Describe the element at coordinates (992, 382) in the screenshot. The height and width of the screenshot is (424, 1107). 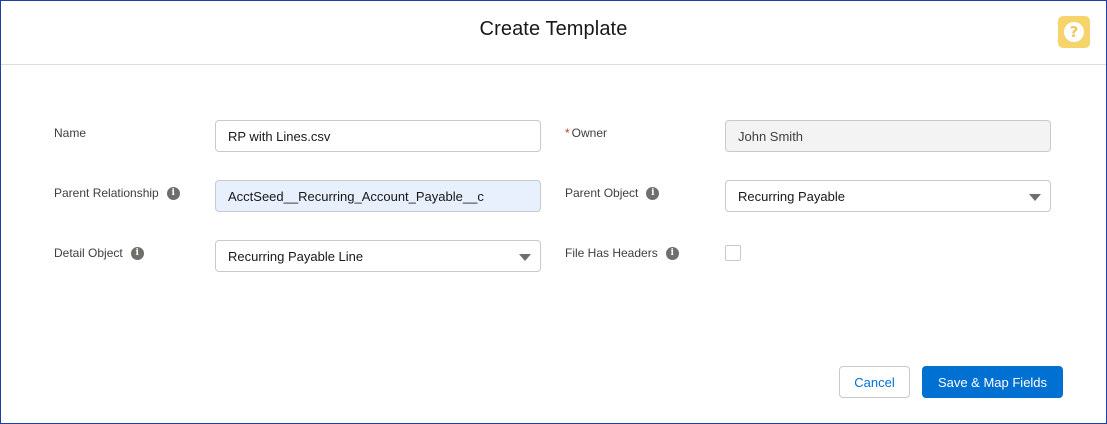
I see `save-map-fields-button: Save & Map Fields` at that location.